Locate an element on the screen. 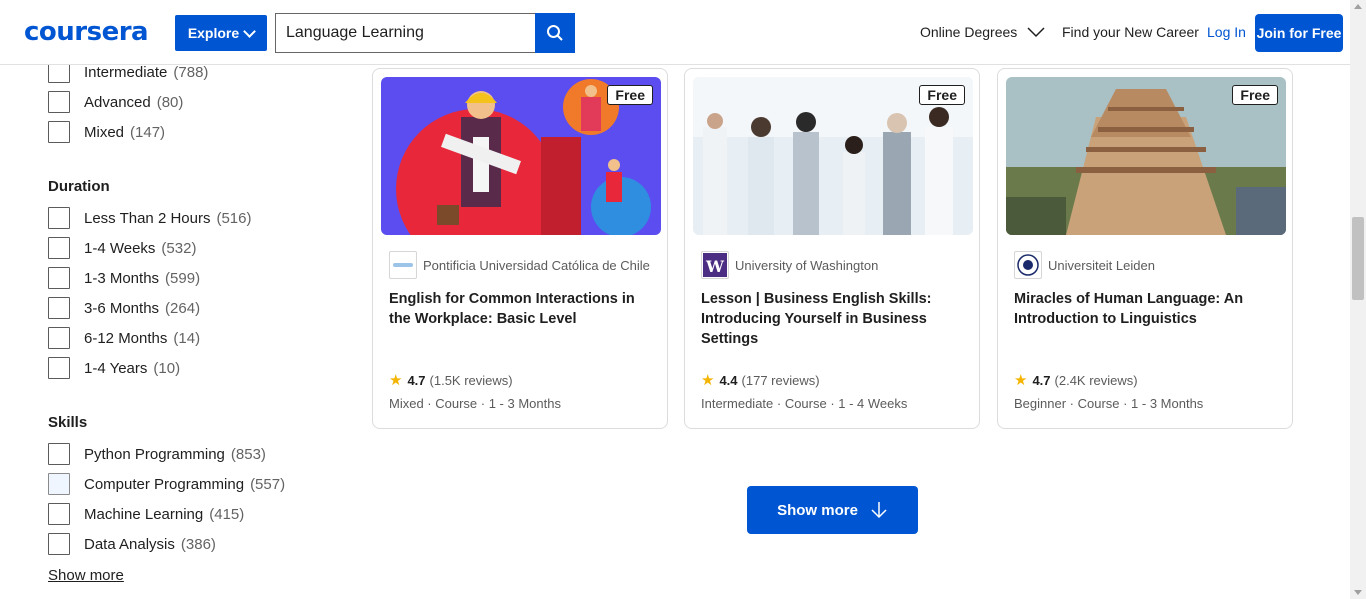 The image size is (1366, 599). filter-skill-item: Machine Learning (415) is located at coordinates (146, 514).